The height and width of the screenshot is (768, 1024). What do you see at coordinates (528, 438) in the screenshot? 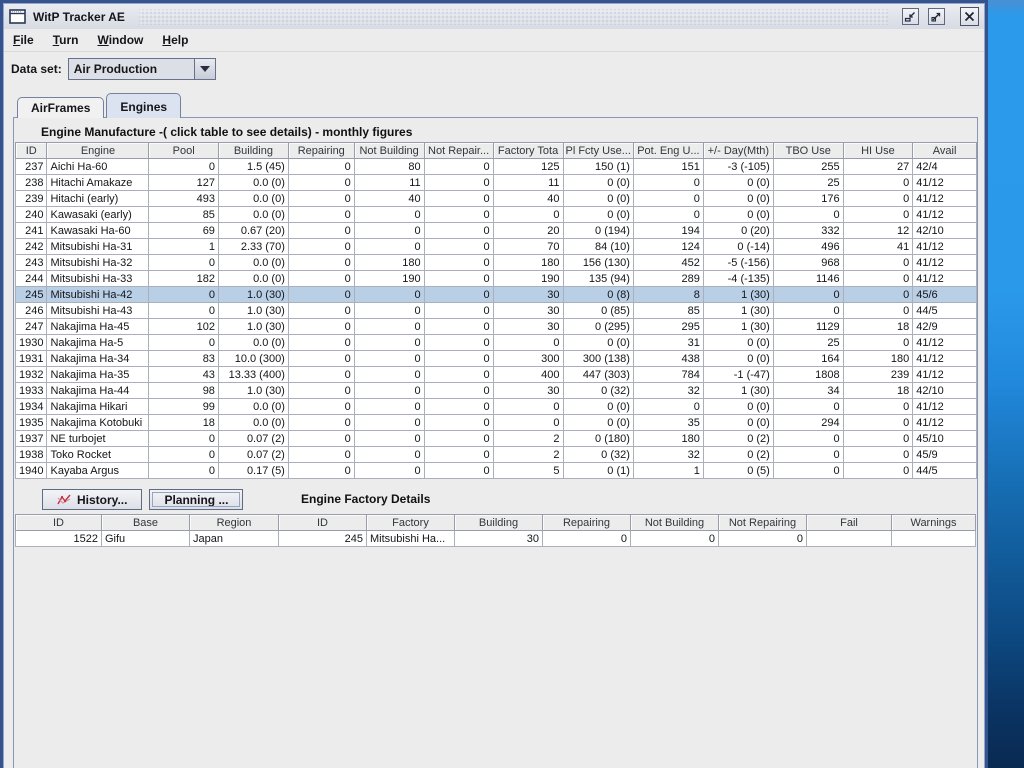
I see `cell: 2` at bounding box center [528, 438].